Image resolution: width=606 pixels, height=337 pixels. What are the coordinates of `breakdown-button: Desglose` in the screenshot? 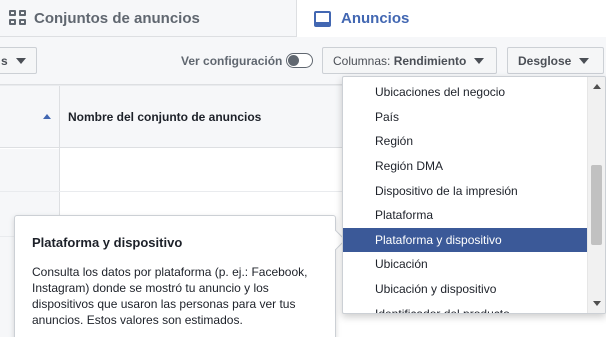 It's located at (555, 60).